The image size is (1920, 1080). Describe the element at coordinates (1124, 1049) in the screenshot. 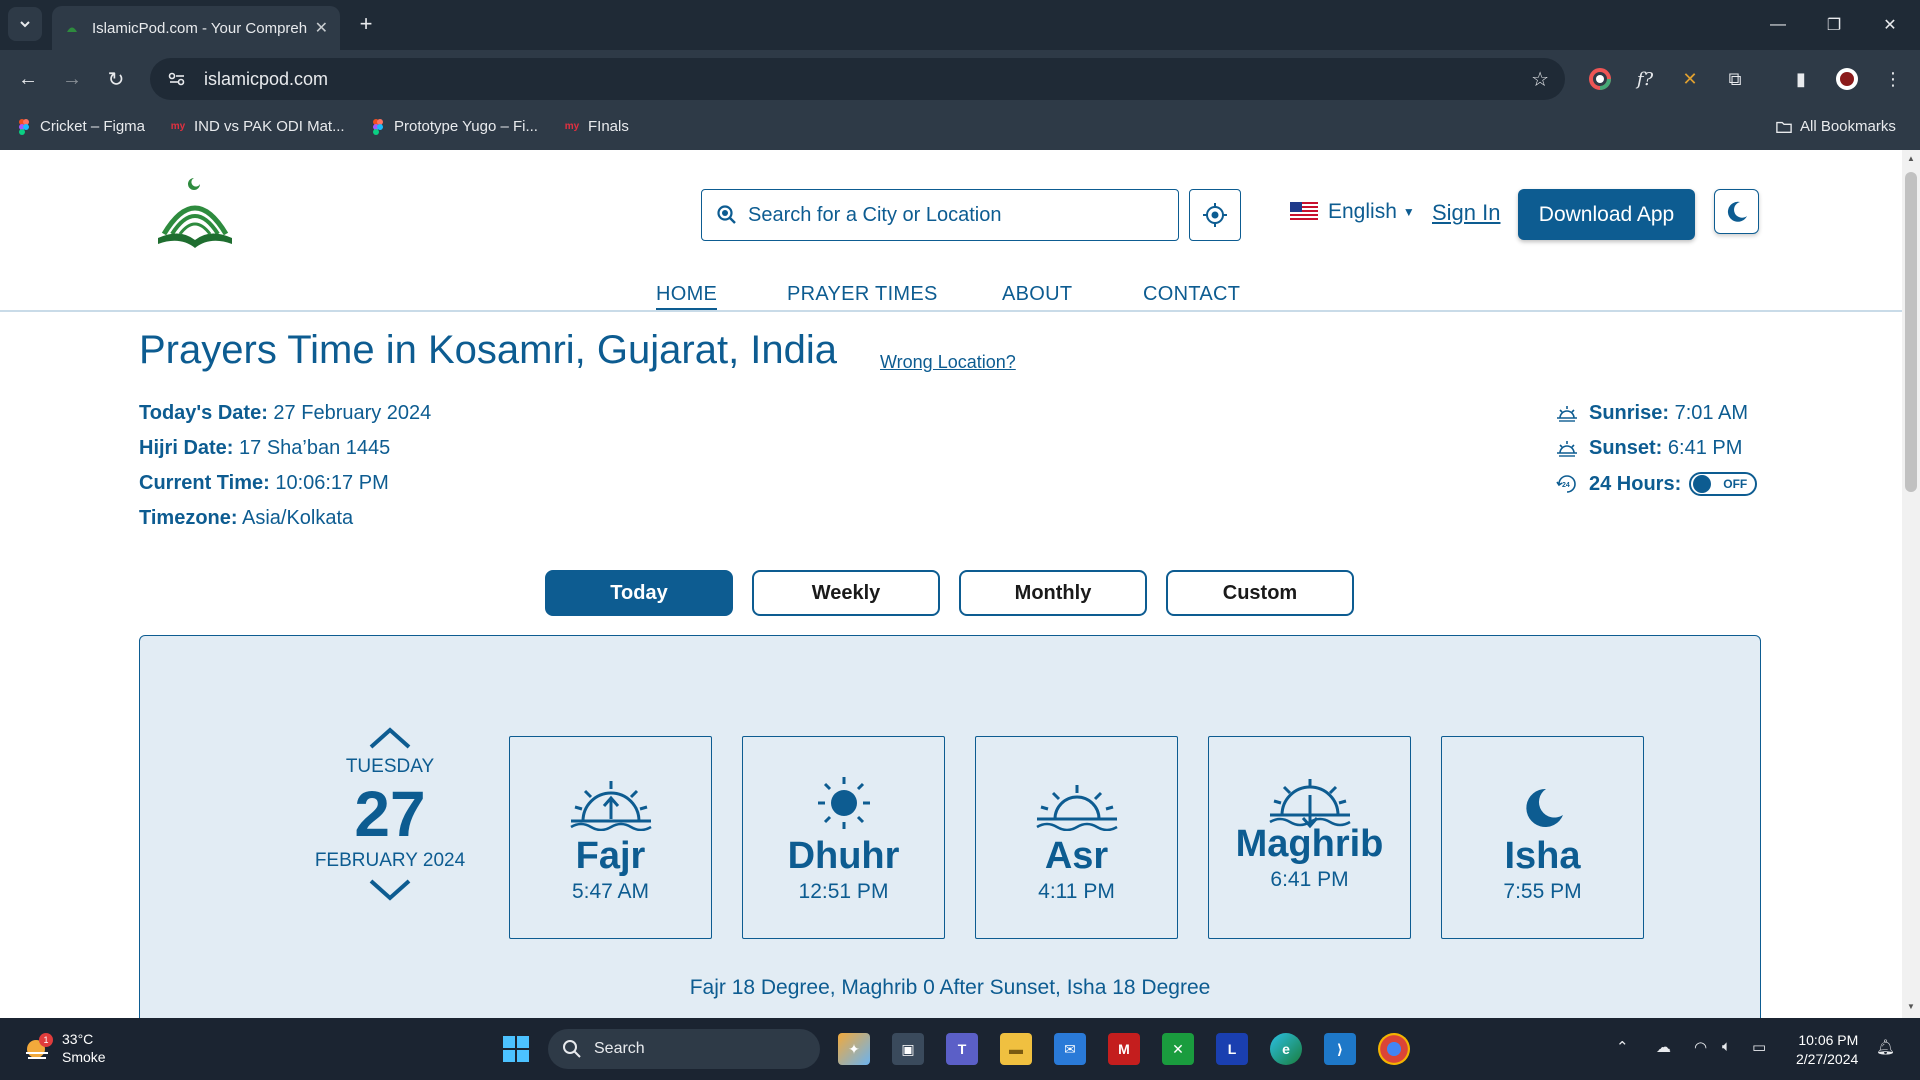

I see `mcafee-icon: M` at that location.